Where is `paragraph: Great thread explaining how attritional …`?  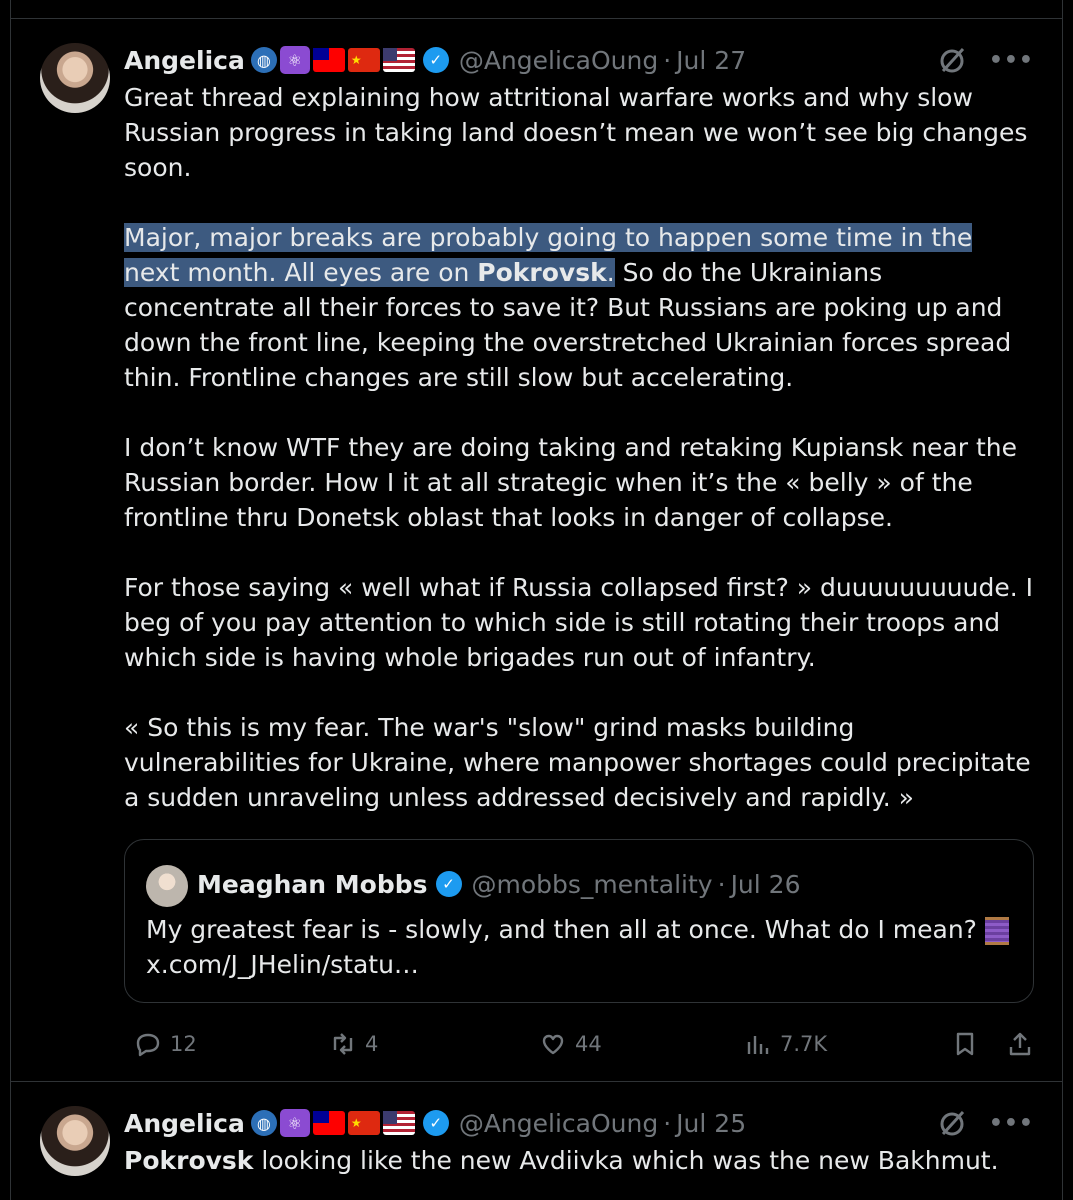
paragraph: Great thread explaining how attritional … is located at coordinates (576, 132).